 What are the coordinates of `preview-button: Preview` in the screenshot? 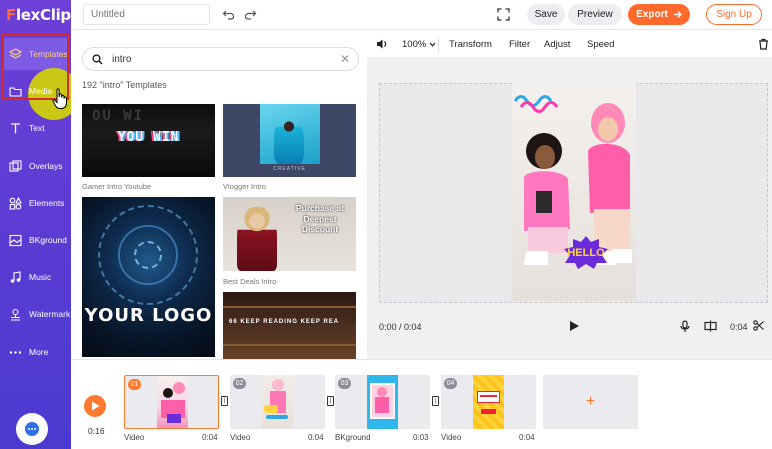 It's located at (595, 14).